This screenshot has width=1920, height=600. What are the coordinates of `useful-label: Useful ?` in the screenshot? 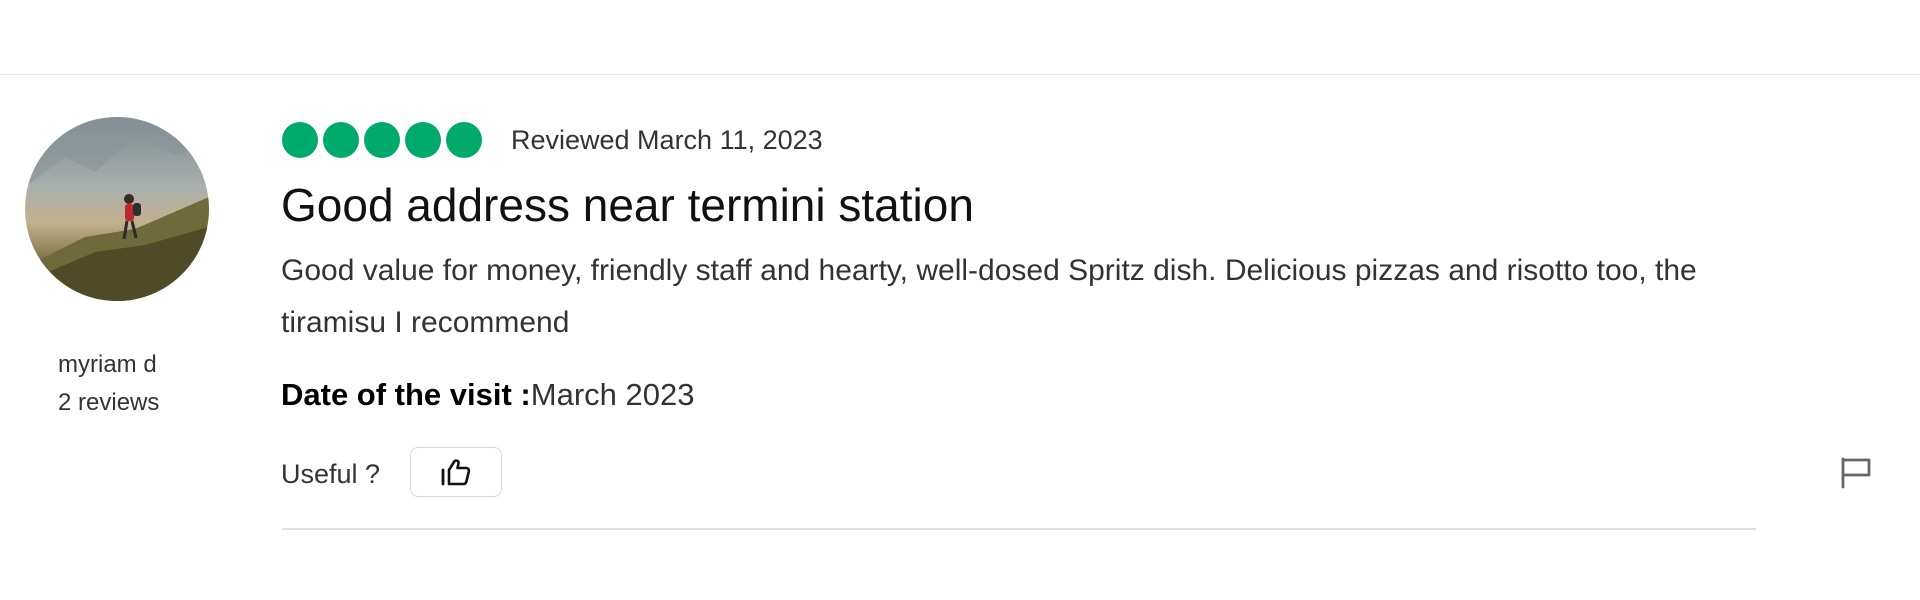 It's located at (331, 474).